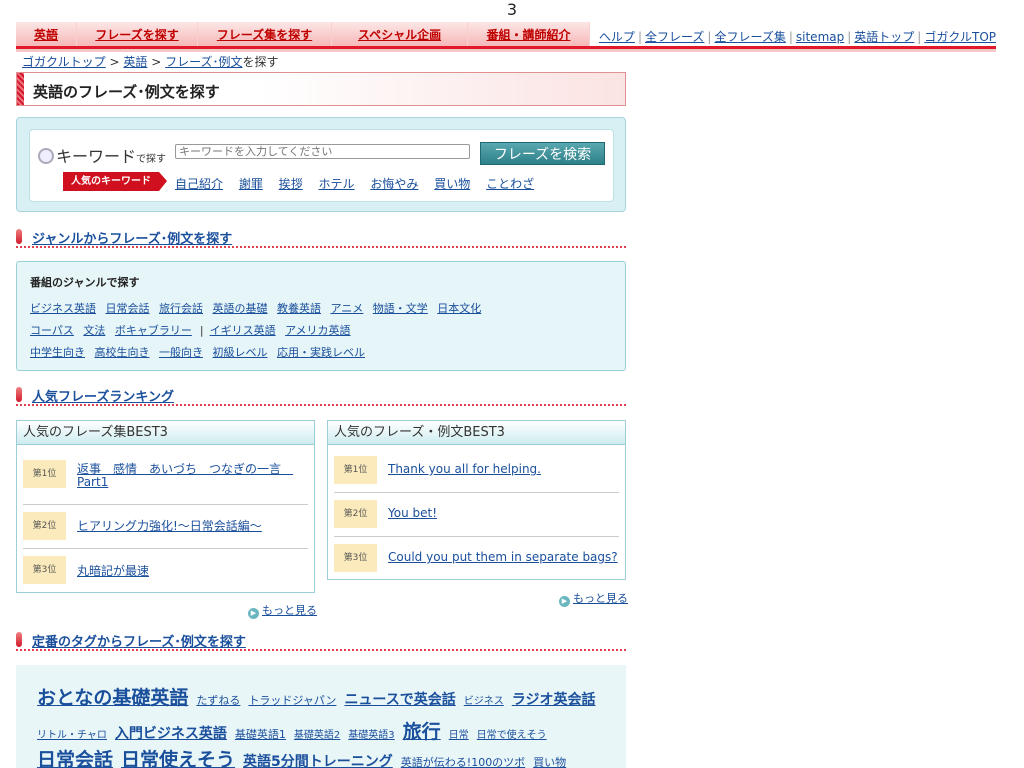 This screenshot has width=1024, height=768. Describe the element at coordinates (178, 758) in the screenshot. I see `tag-link: 日常使えそう` at that location.